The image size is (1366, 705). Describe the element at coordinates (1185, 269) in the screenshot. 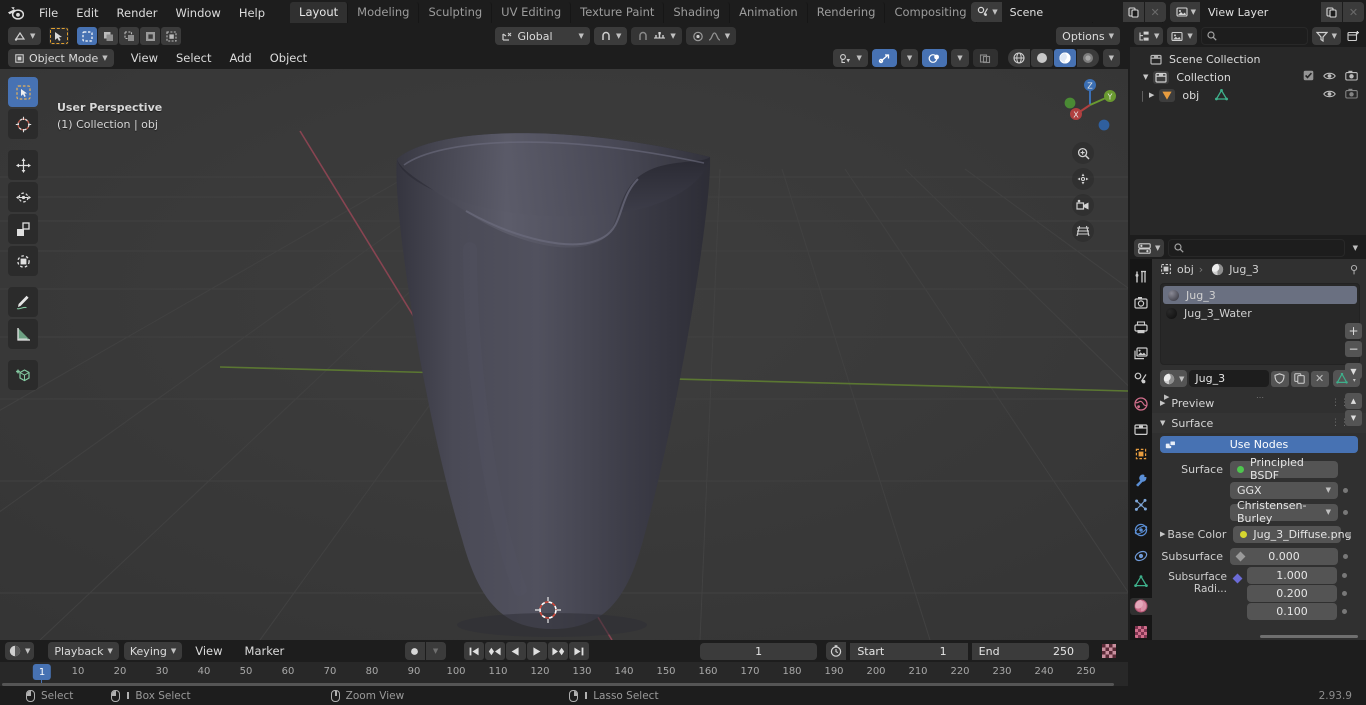

I see `breadcrumb-object: obj` at that location.